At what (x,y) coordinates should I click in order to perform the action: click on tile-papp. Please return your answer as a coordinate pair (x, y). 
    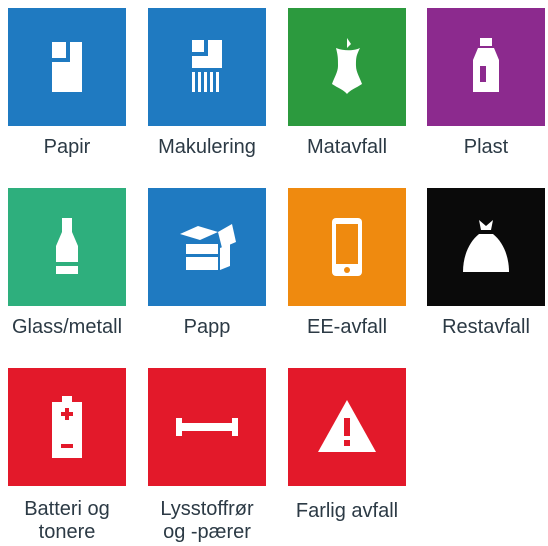
    Looking at the image, I should click on (207, 247).